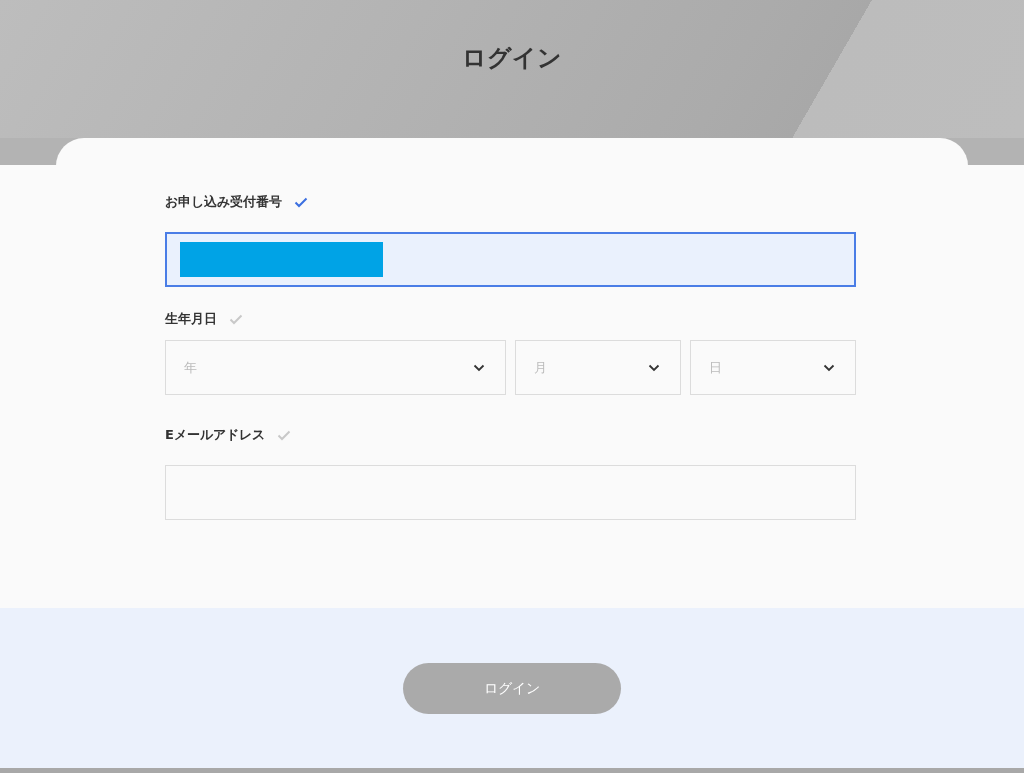 Image resolution: width=1024 pixels, height=773 pixels. What do you see at coordinates (773, 367) in the screenshot?
I see `date-select: 日` at bounding box center [773, 367].